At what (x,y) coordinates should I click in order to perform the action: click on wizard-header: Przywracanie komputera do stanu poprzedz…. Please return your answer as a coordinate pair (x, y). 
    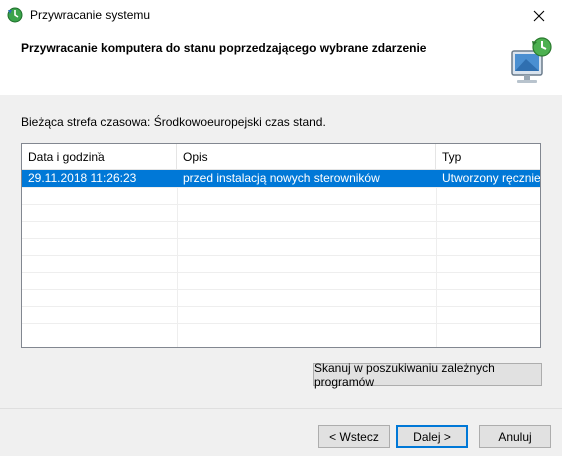
    Looking at the image, I should click on (281, 63).